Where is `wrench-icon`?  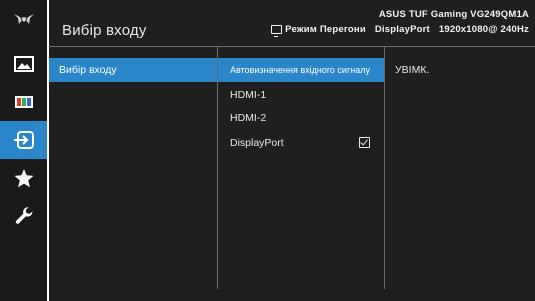
wrench-icon is located at coordinates (24, 216).